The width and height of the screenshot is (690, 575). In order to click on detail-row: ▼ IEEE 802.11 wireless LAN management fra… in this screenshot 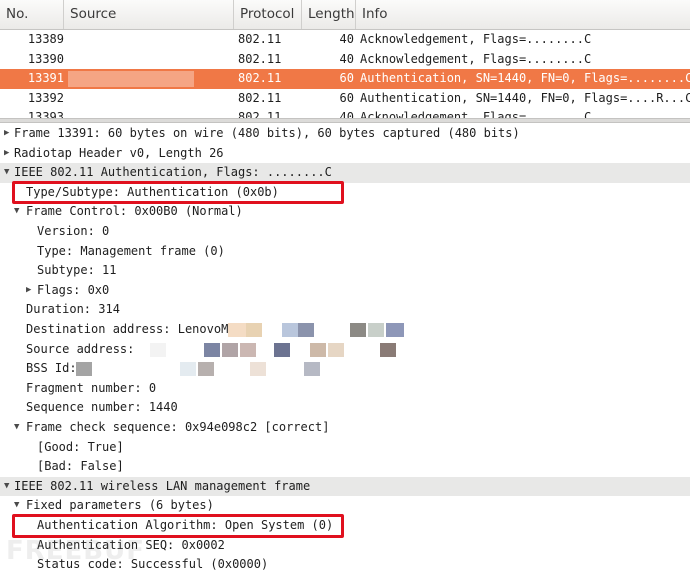, I will do `click(345, 486)`.